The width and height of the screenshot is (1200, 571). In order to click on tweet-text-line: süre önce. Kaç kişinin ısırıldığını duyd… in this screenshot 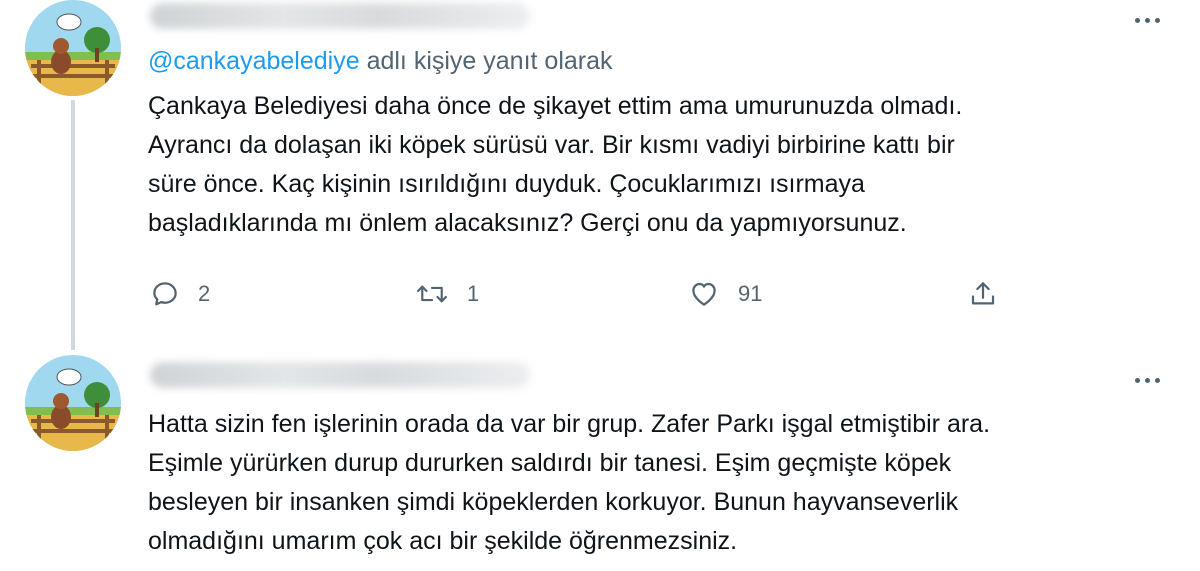, I will do `click(506, 184)`.